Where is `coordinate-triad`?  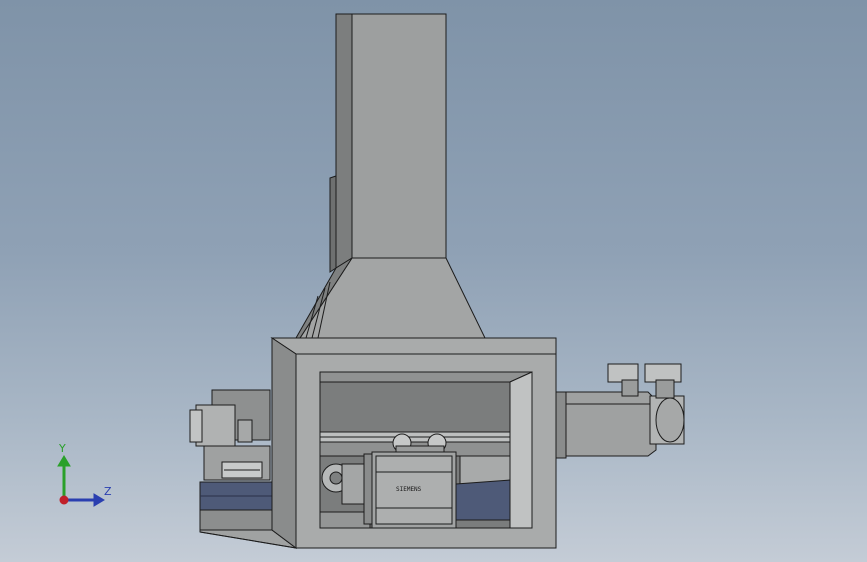
coordinate-triad is located at coordinates (81, 481).